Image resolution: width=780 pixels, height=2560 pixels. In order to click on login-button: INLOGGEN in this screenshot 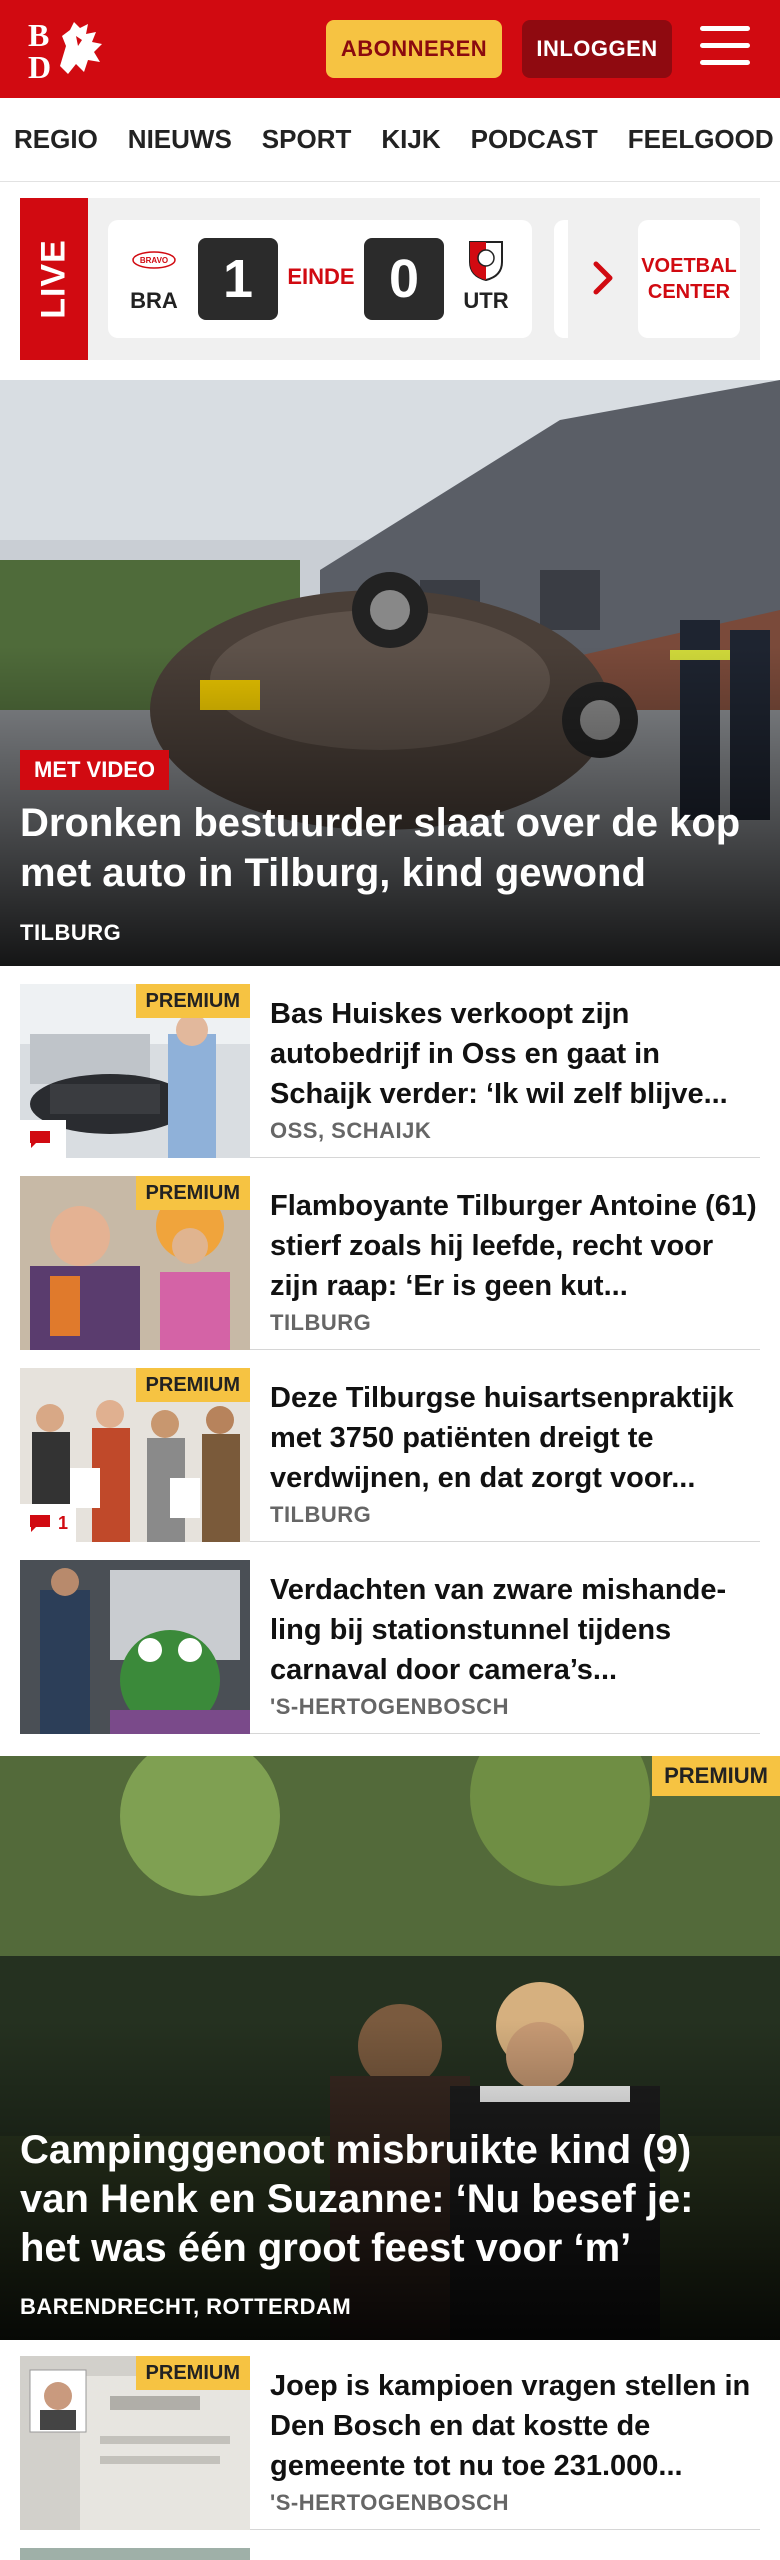, I will do `click(597, 49)`.